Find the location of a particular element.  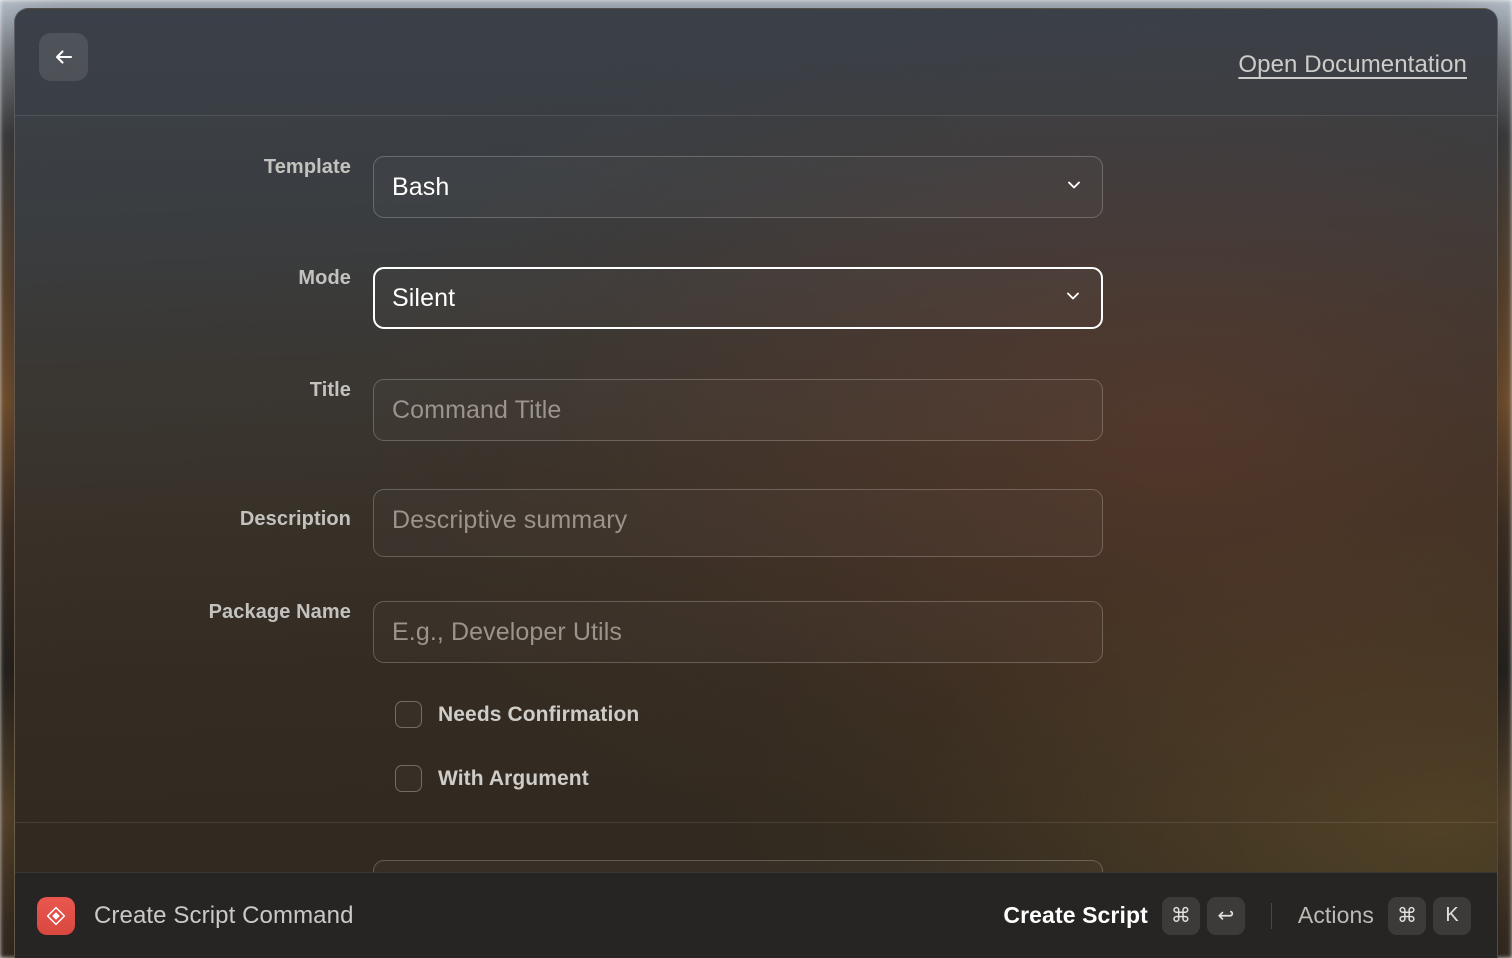

template-select-value: Bash is located at coordinates (421, 186).